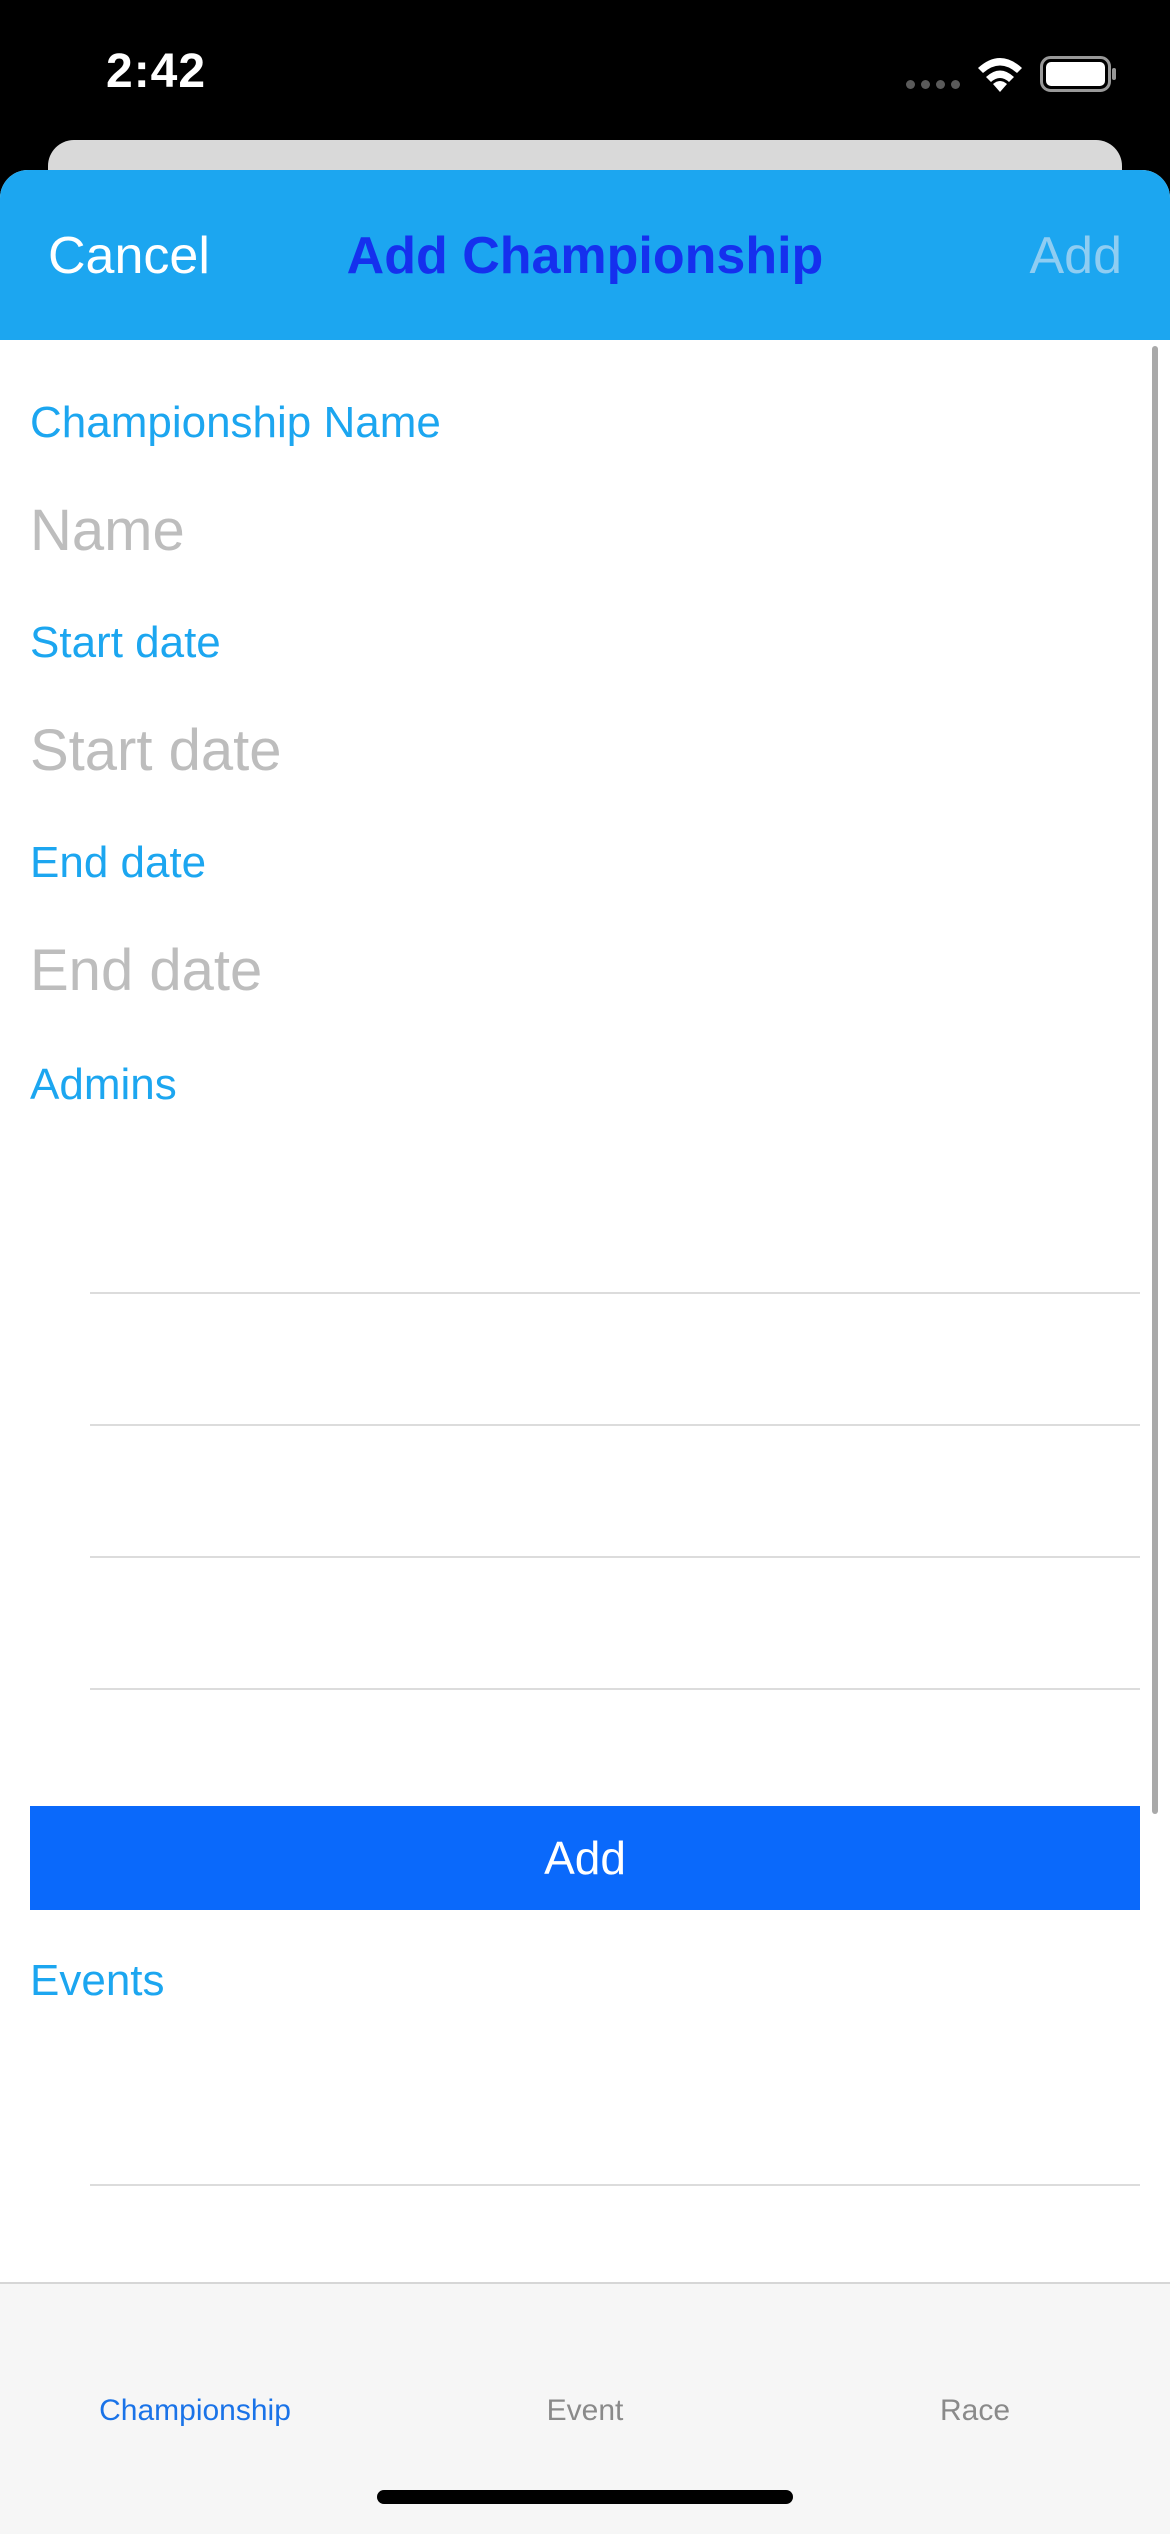  What do you see at coordinates (1000, 75) in the screenshot?
I see `wifi-icon` at bounding box center [1000, 75].